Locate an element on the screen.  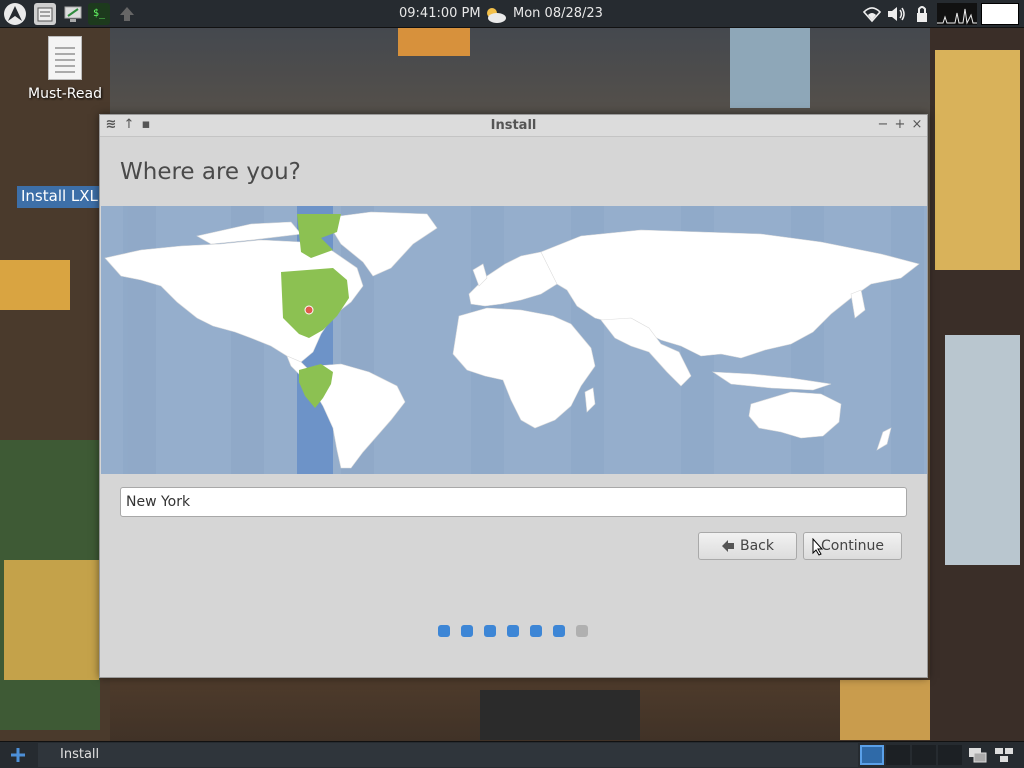
show-windows-icon is located at coordinates (978, 755).